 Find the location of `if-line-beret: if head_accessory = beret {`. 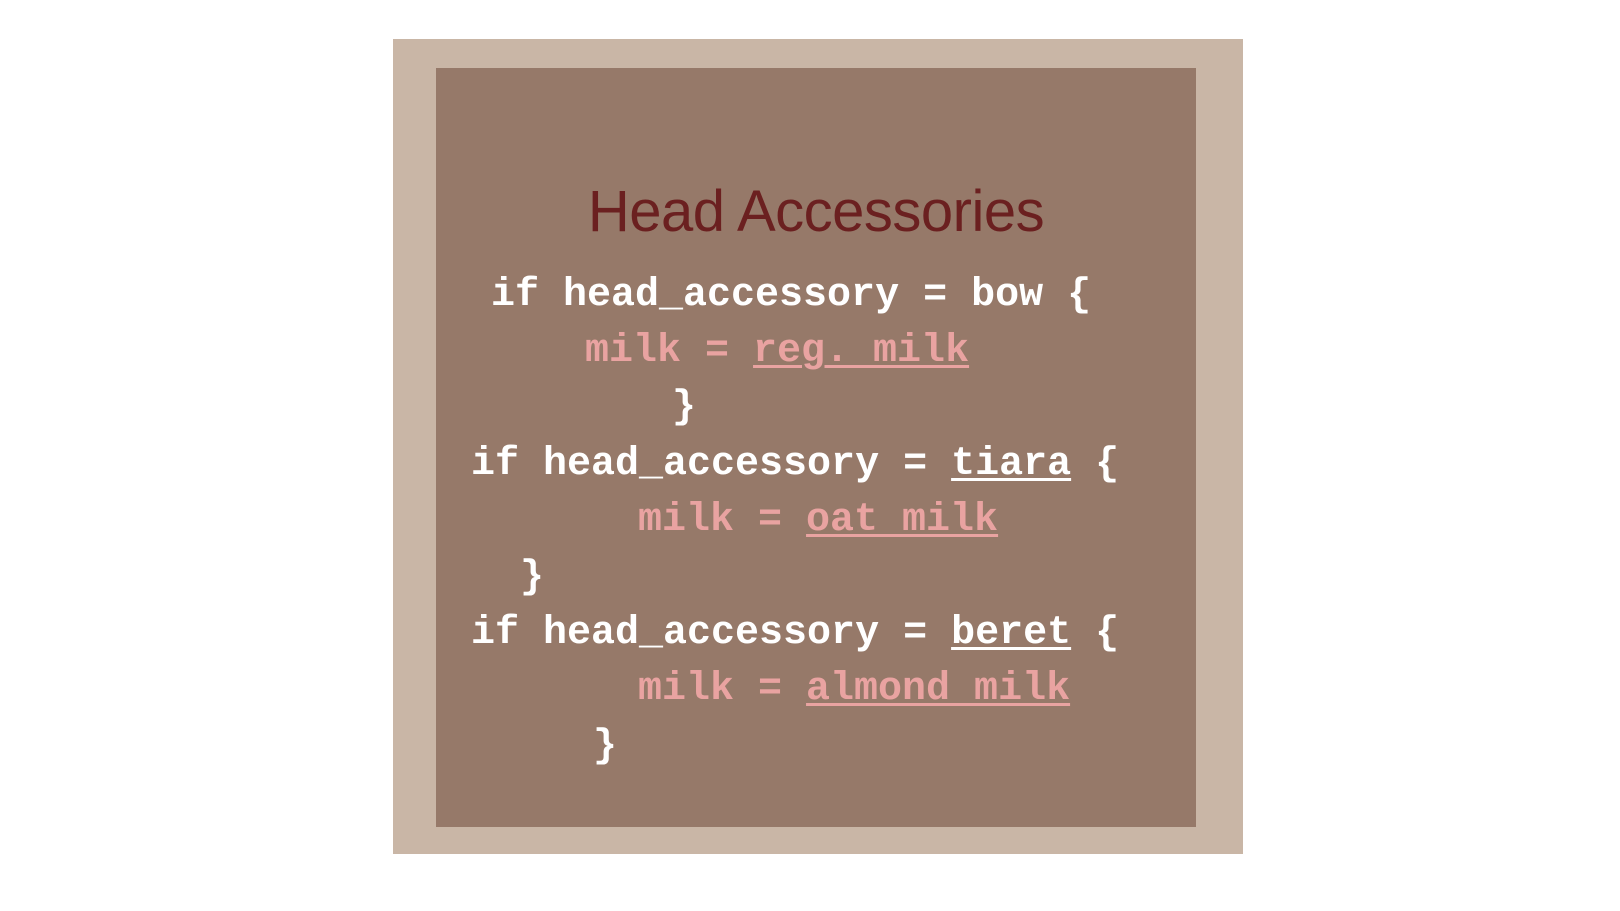

if-line-beret: if head_accessory = beret { is located at coordinates (795, 634).